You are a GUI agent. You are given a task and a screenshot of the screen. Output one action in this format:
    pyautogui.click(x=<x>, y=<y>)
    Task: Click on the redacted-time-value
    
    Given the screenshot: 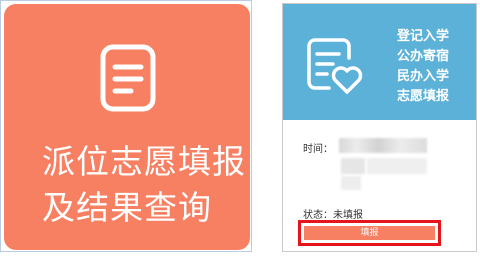 What is the action you would take?
    pyautogui.click(x=383, y=145)
    